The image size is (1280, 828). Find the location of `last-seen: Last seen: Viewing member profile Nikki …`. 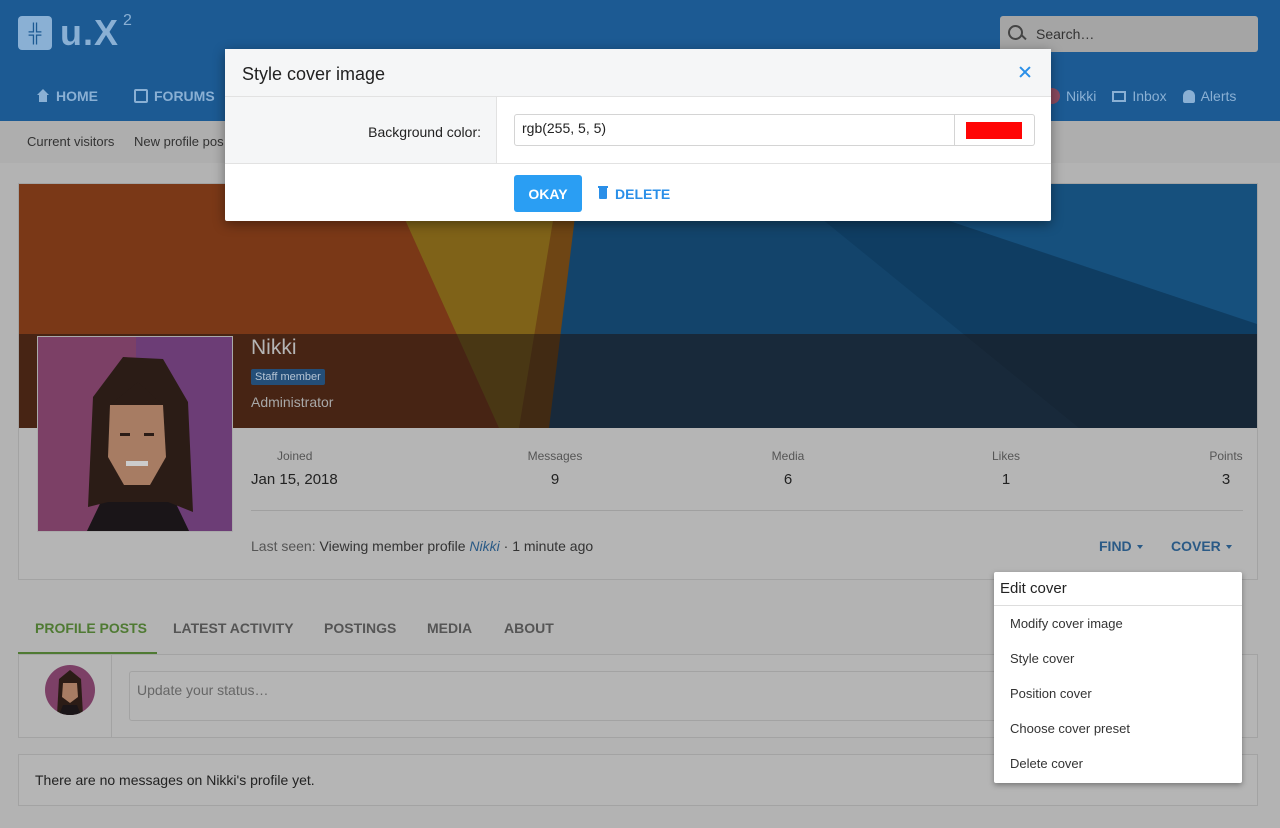

last-seen: Last seen: Viewing member profile Nikki … is located at coordinates (422, 546).